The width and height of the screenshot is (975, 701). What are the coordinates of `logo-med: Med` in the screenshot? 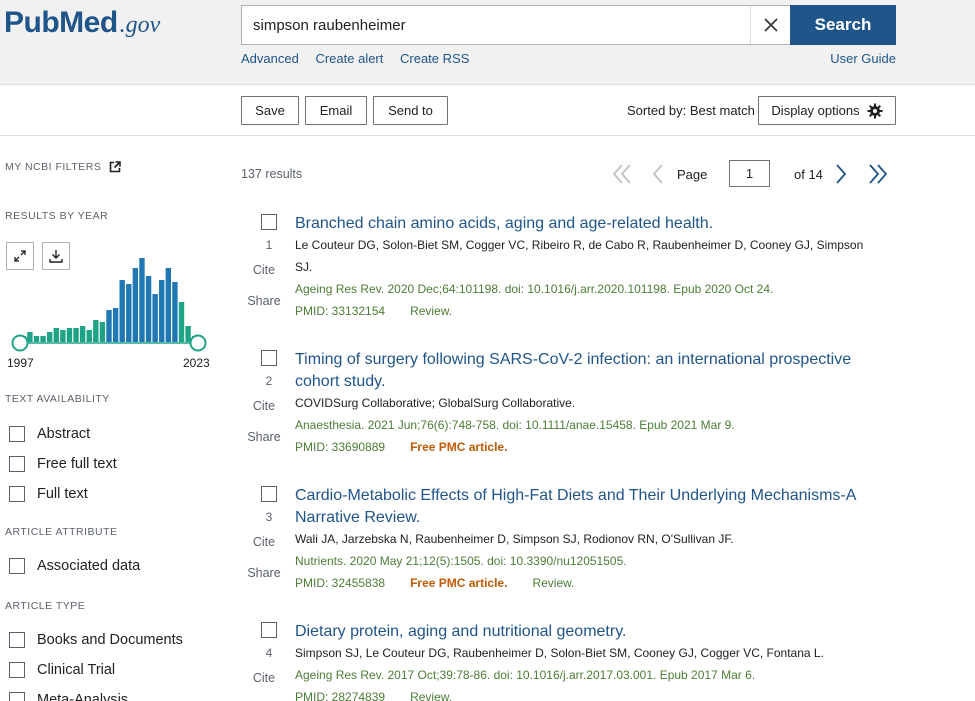 It's located at (88, 22).